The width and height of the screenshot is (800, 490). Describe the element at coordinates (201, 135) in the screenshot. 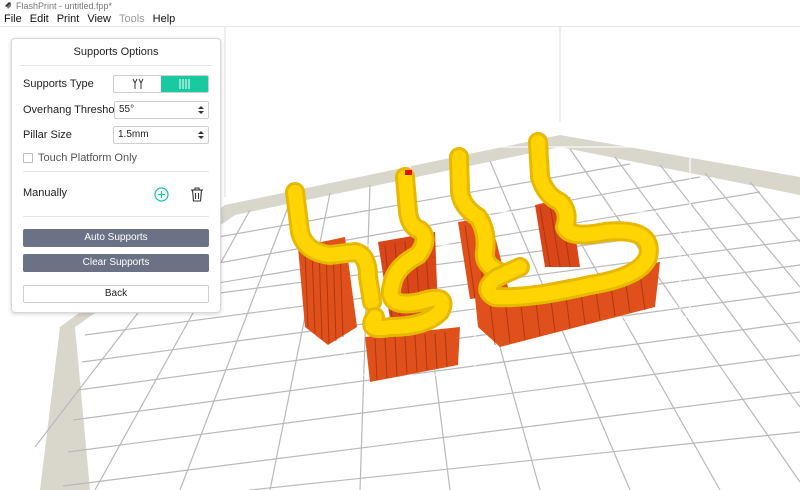

I see `select-arrows-icon` at that location.